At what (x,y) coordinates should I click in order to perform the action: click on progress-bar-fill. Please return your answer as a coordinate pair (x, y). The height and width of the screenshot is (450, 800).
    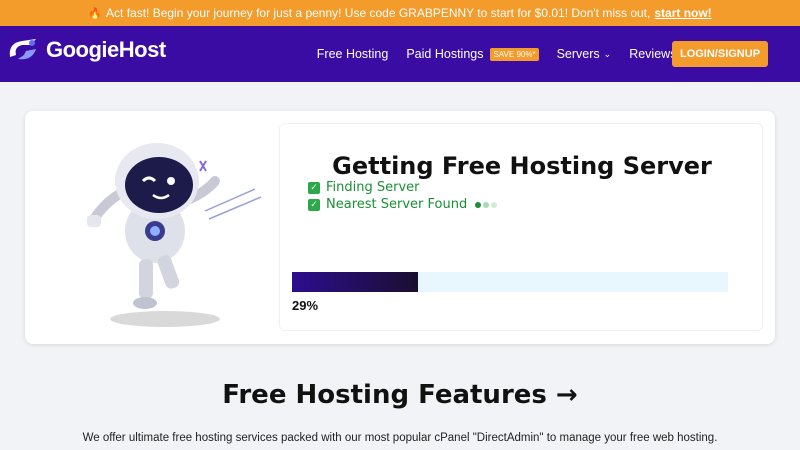
    Looking at the image, I should click on (355, 282).